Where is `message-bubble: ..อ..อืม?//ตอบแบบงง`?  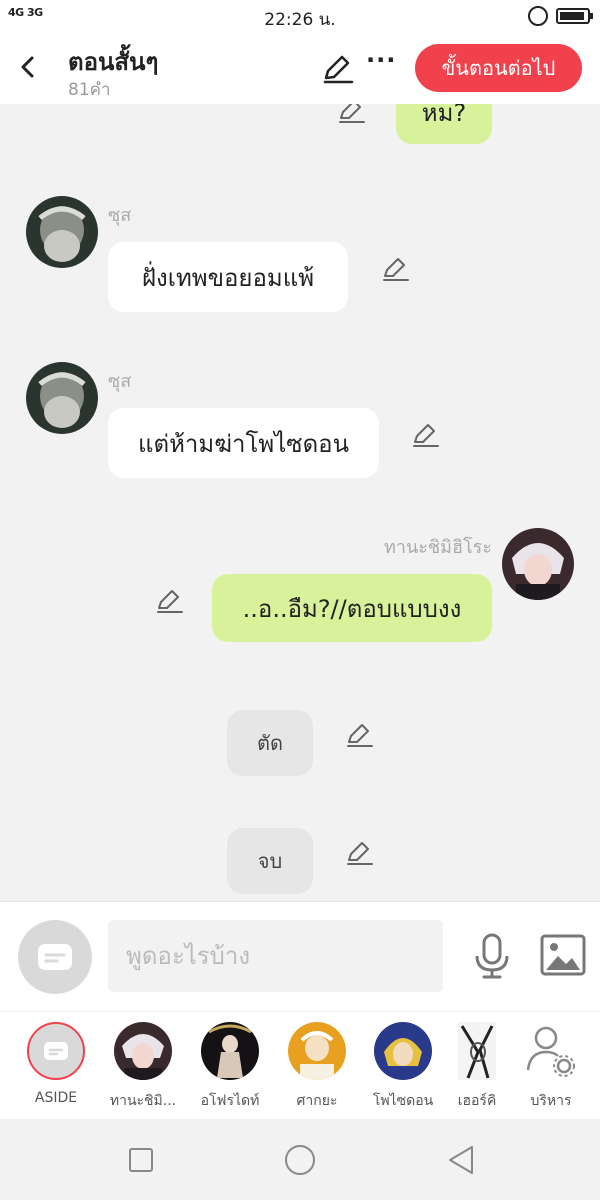
message-bubble: ..อ..อืม?//ตอบแบบงง is located at coordinates (352, 608).